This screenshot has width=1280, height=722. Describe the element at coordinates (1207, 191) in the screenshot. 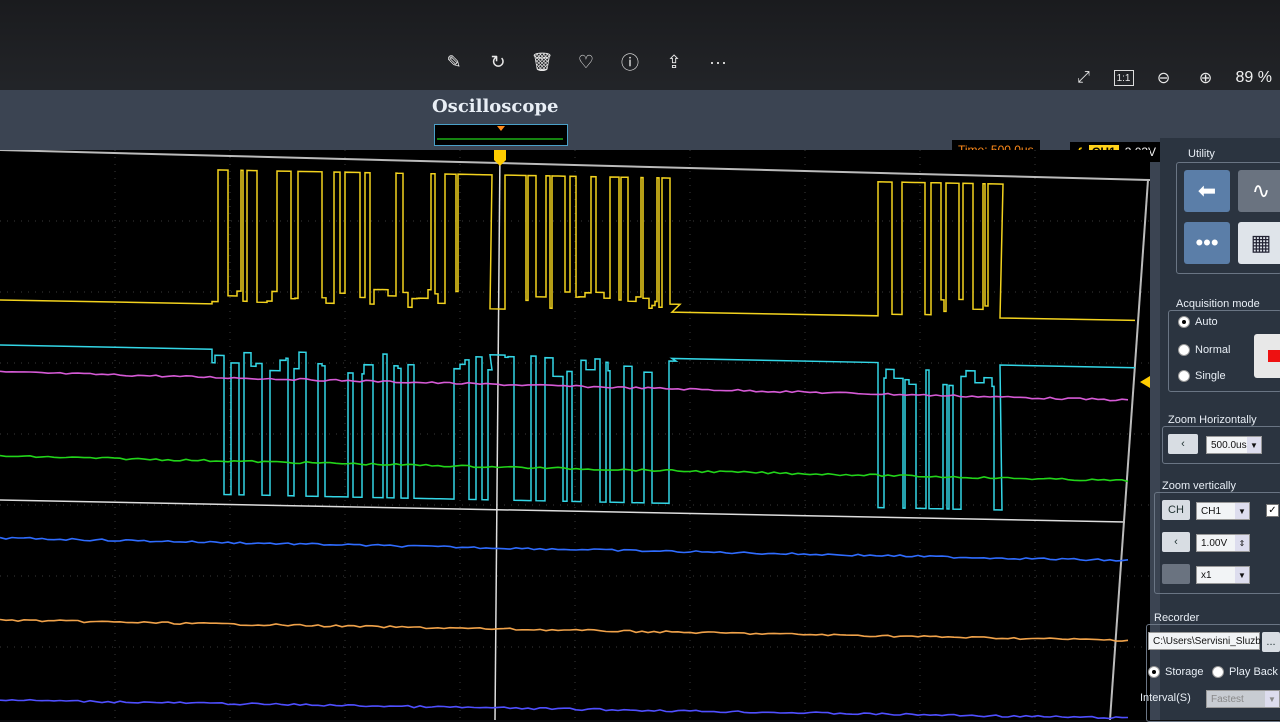

I see `back-arrow-icon: ⬅` at that location.